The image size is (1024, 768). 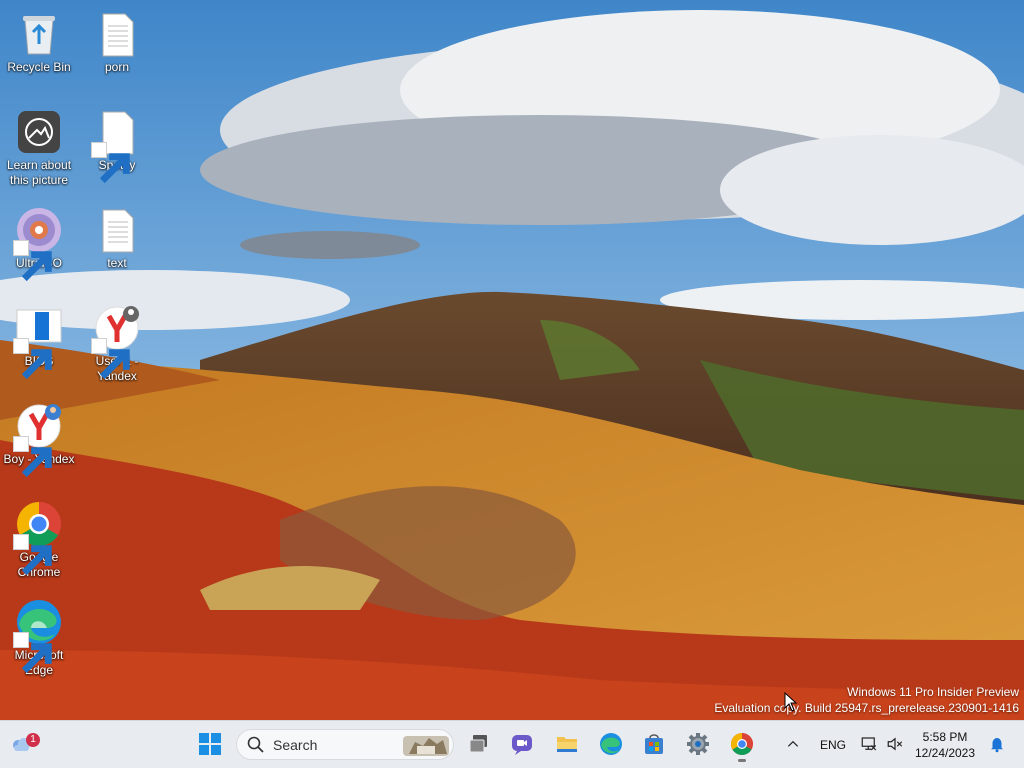 I want to click on task-view-button, so click(x=479, y=744).